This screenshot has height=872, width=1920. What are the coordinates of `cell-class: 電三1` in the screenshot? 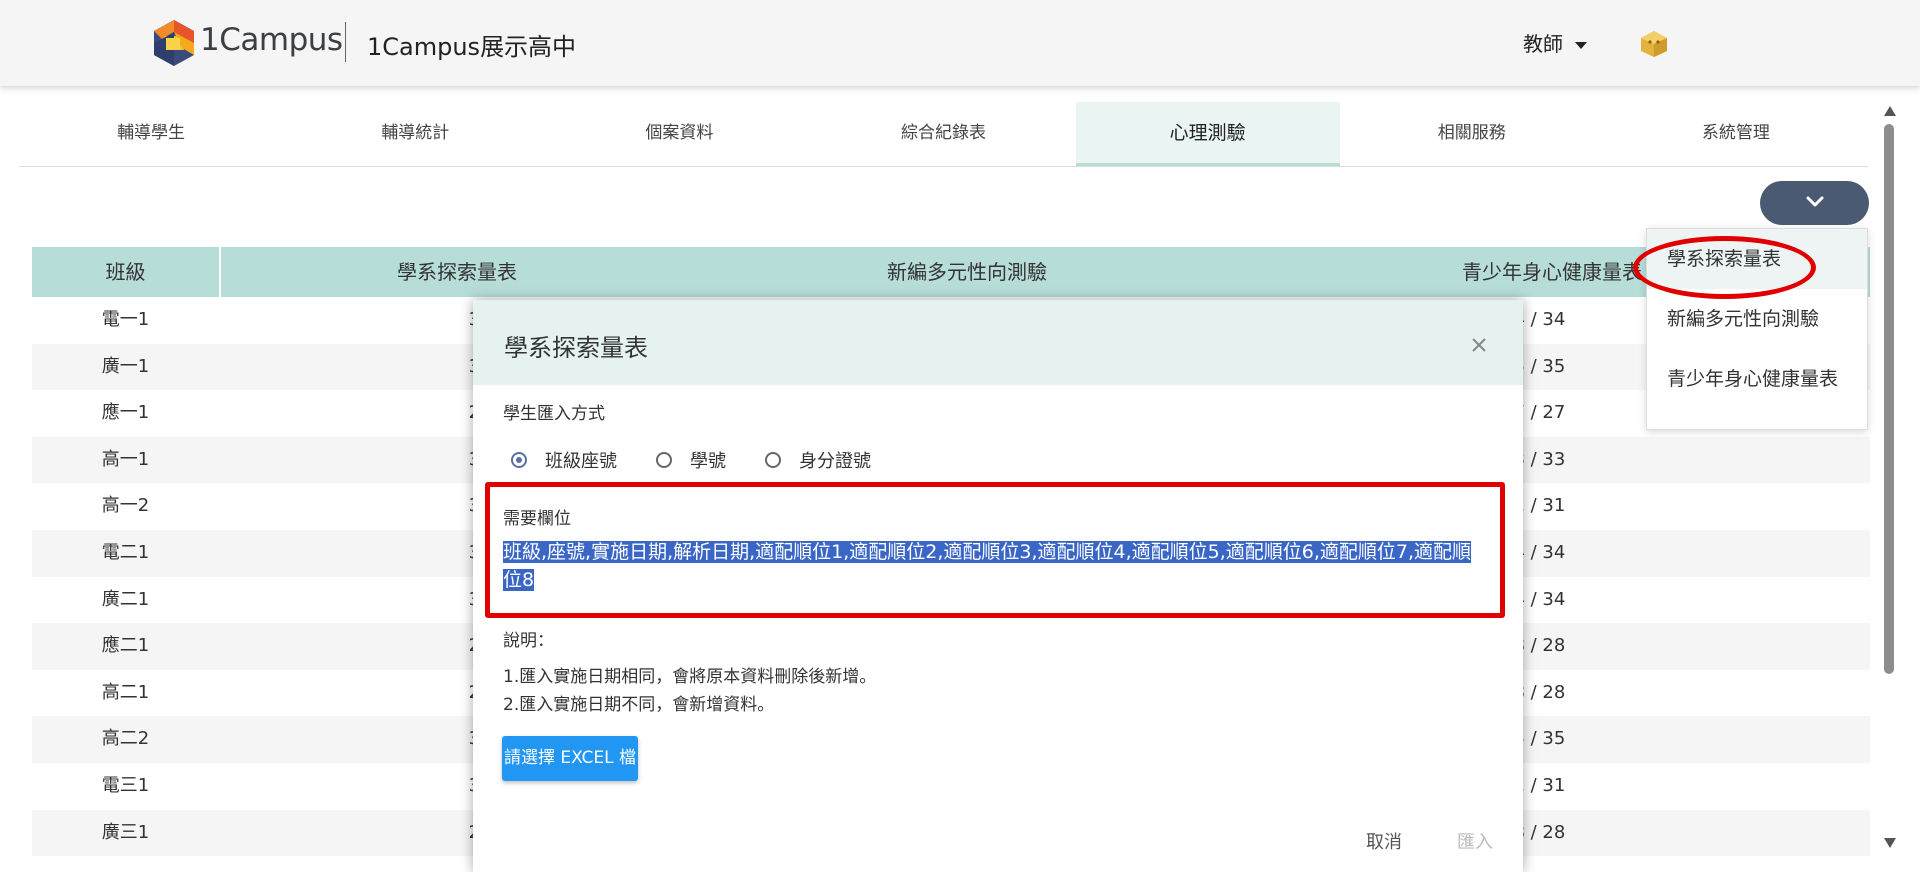 It's located at (125, 785).